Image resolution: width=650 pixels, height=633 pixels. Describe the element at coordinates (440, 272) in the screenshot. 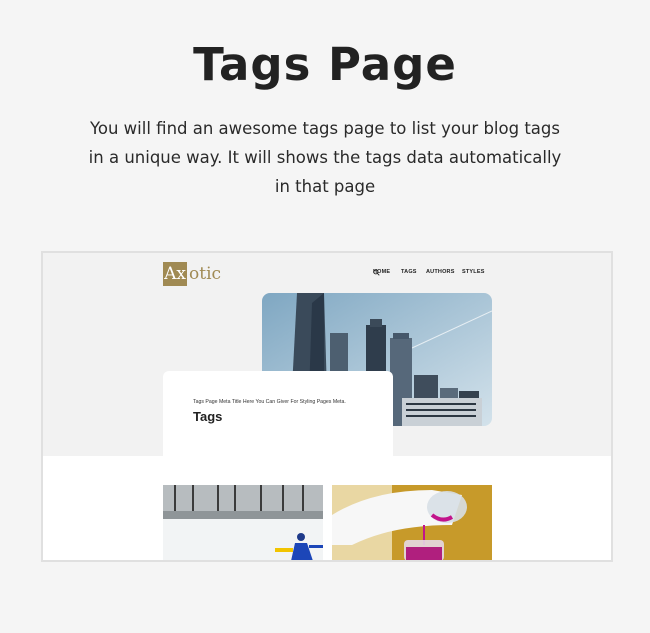

I see `nav-item-authors: AUTHORS` at that location.